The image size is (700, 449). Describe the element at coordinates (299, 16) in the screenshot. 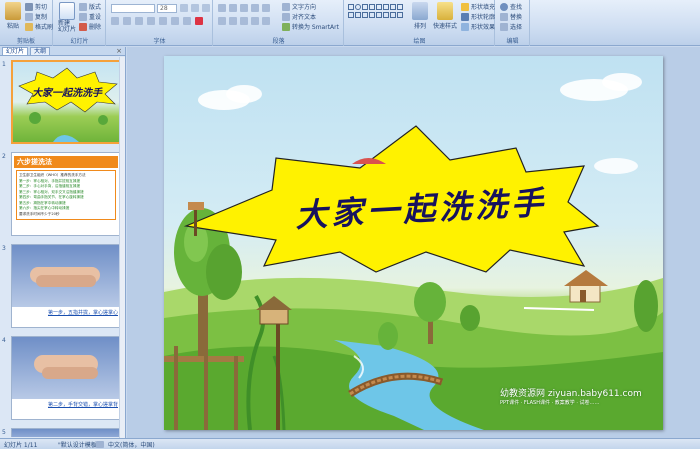

I see `align-text-button: 对齐文本` at that location.